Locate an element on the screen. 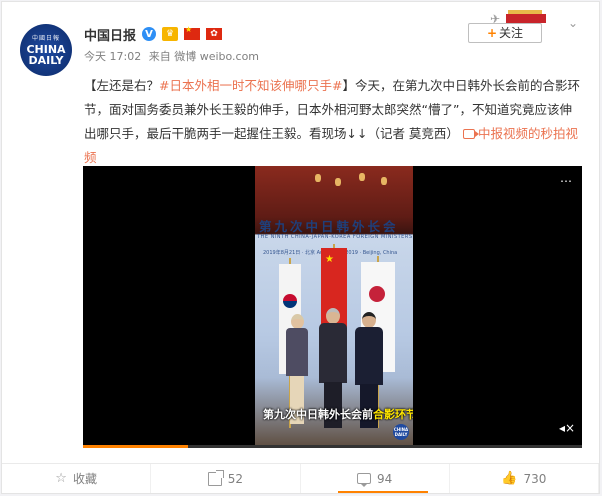  china-daily-logo: CHINA DAILY is located at coordinates (401, 432).